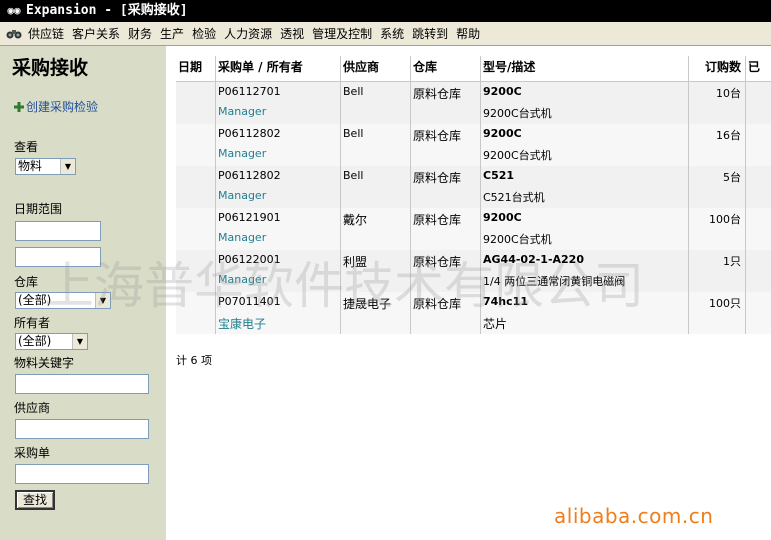 This screenshot has height=540, width=771. I want to click on keyword-input, so click(82, 384).